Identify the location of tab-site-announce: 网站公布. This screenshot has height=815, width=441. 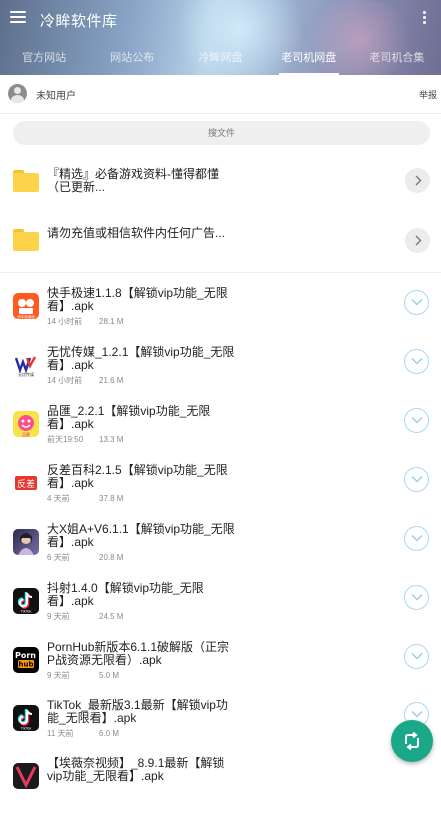
(132, 60).